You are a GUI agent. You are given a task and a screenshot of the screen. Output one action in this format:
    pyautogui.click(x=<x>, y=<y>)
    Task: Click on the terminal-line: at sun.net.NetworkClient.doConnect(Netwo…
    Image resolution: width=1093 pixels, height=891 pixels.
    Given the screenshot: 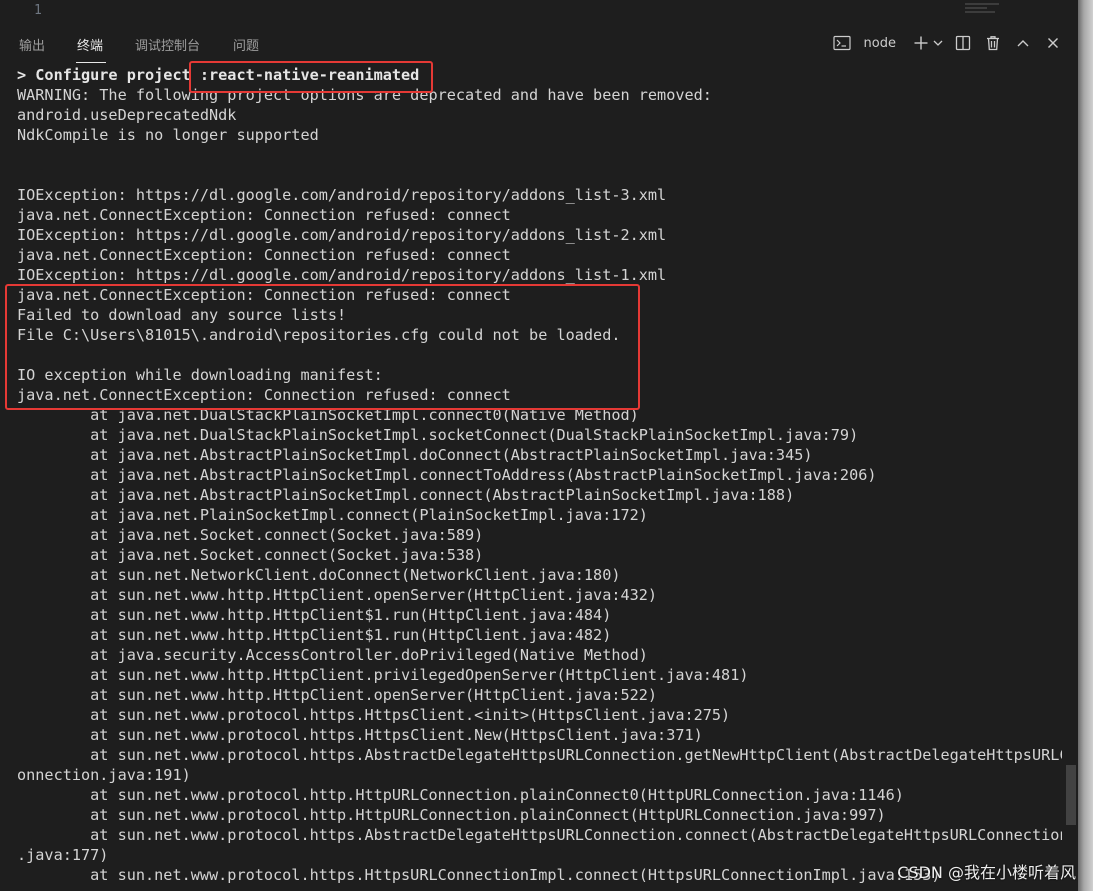 What is the action you would take?
    pyautogui.click(x=319, y=575)
    